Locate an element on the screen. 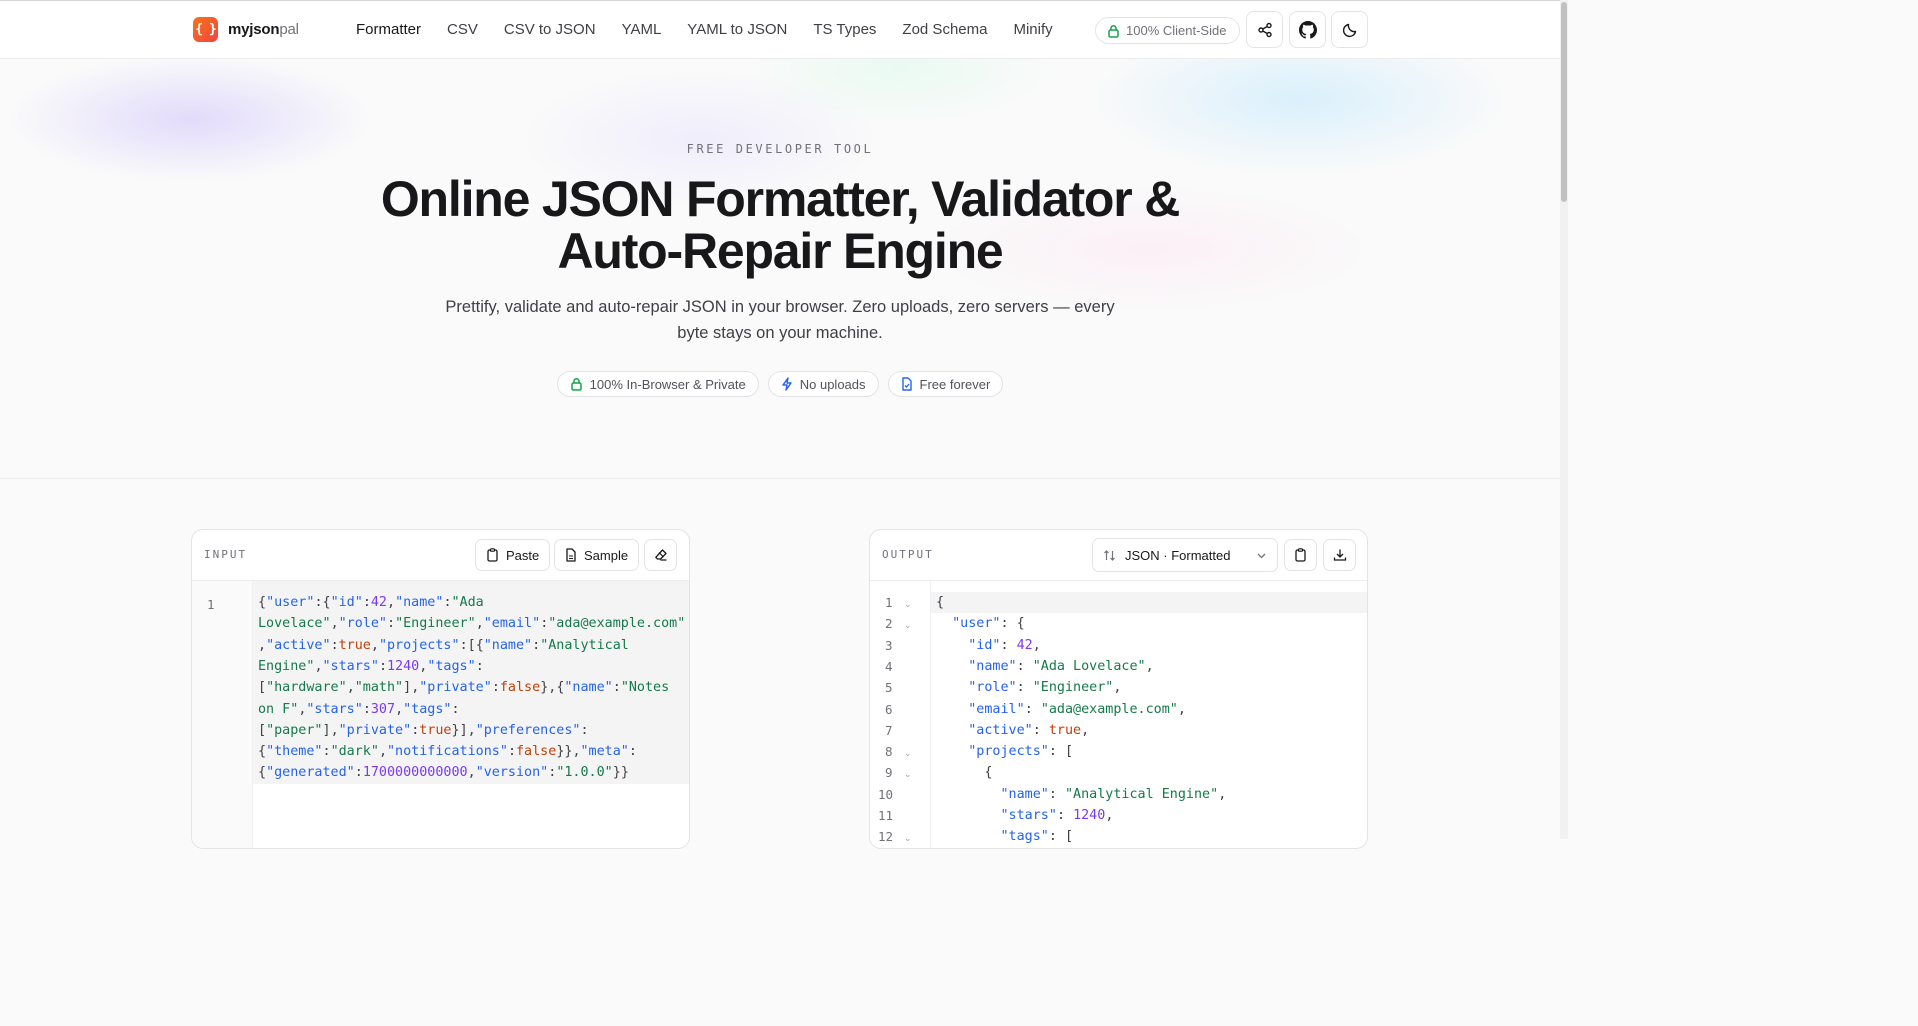 The width and height of the screenshot is (1918, 1026). nav-item-minify: Minify is located at coordinates (1032, 29).